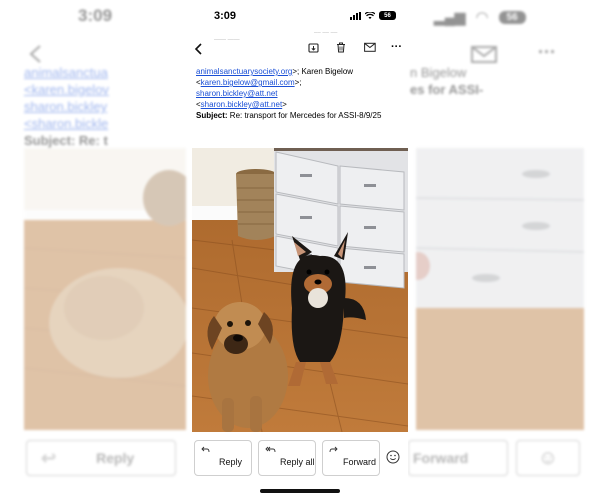  I want to click on header-line-text: >; Karen Bigelow, so click(323, 71).